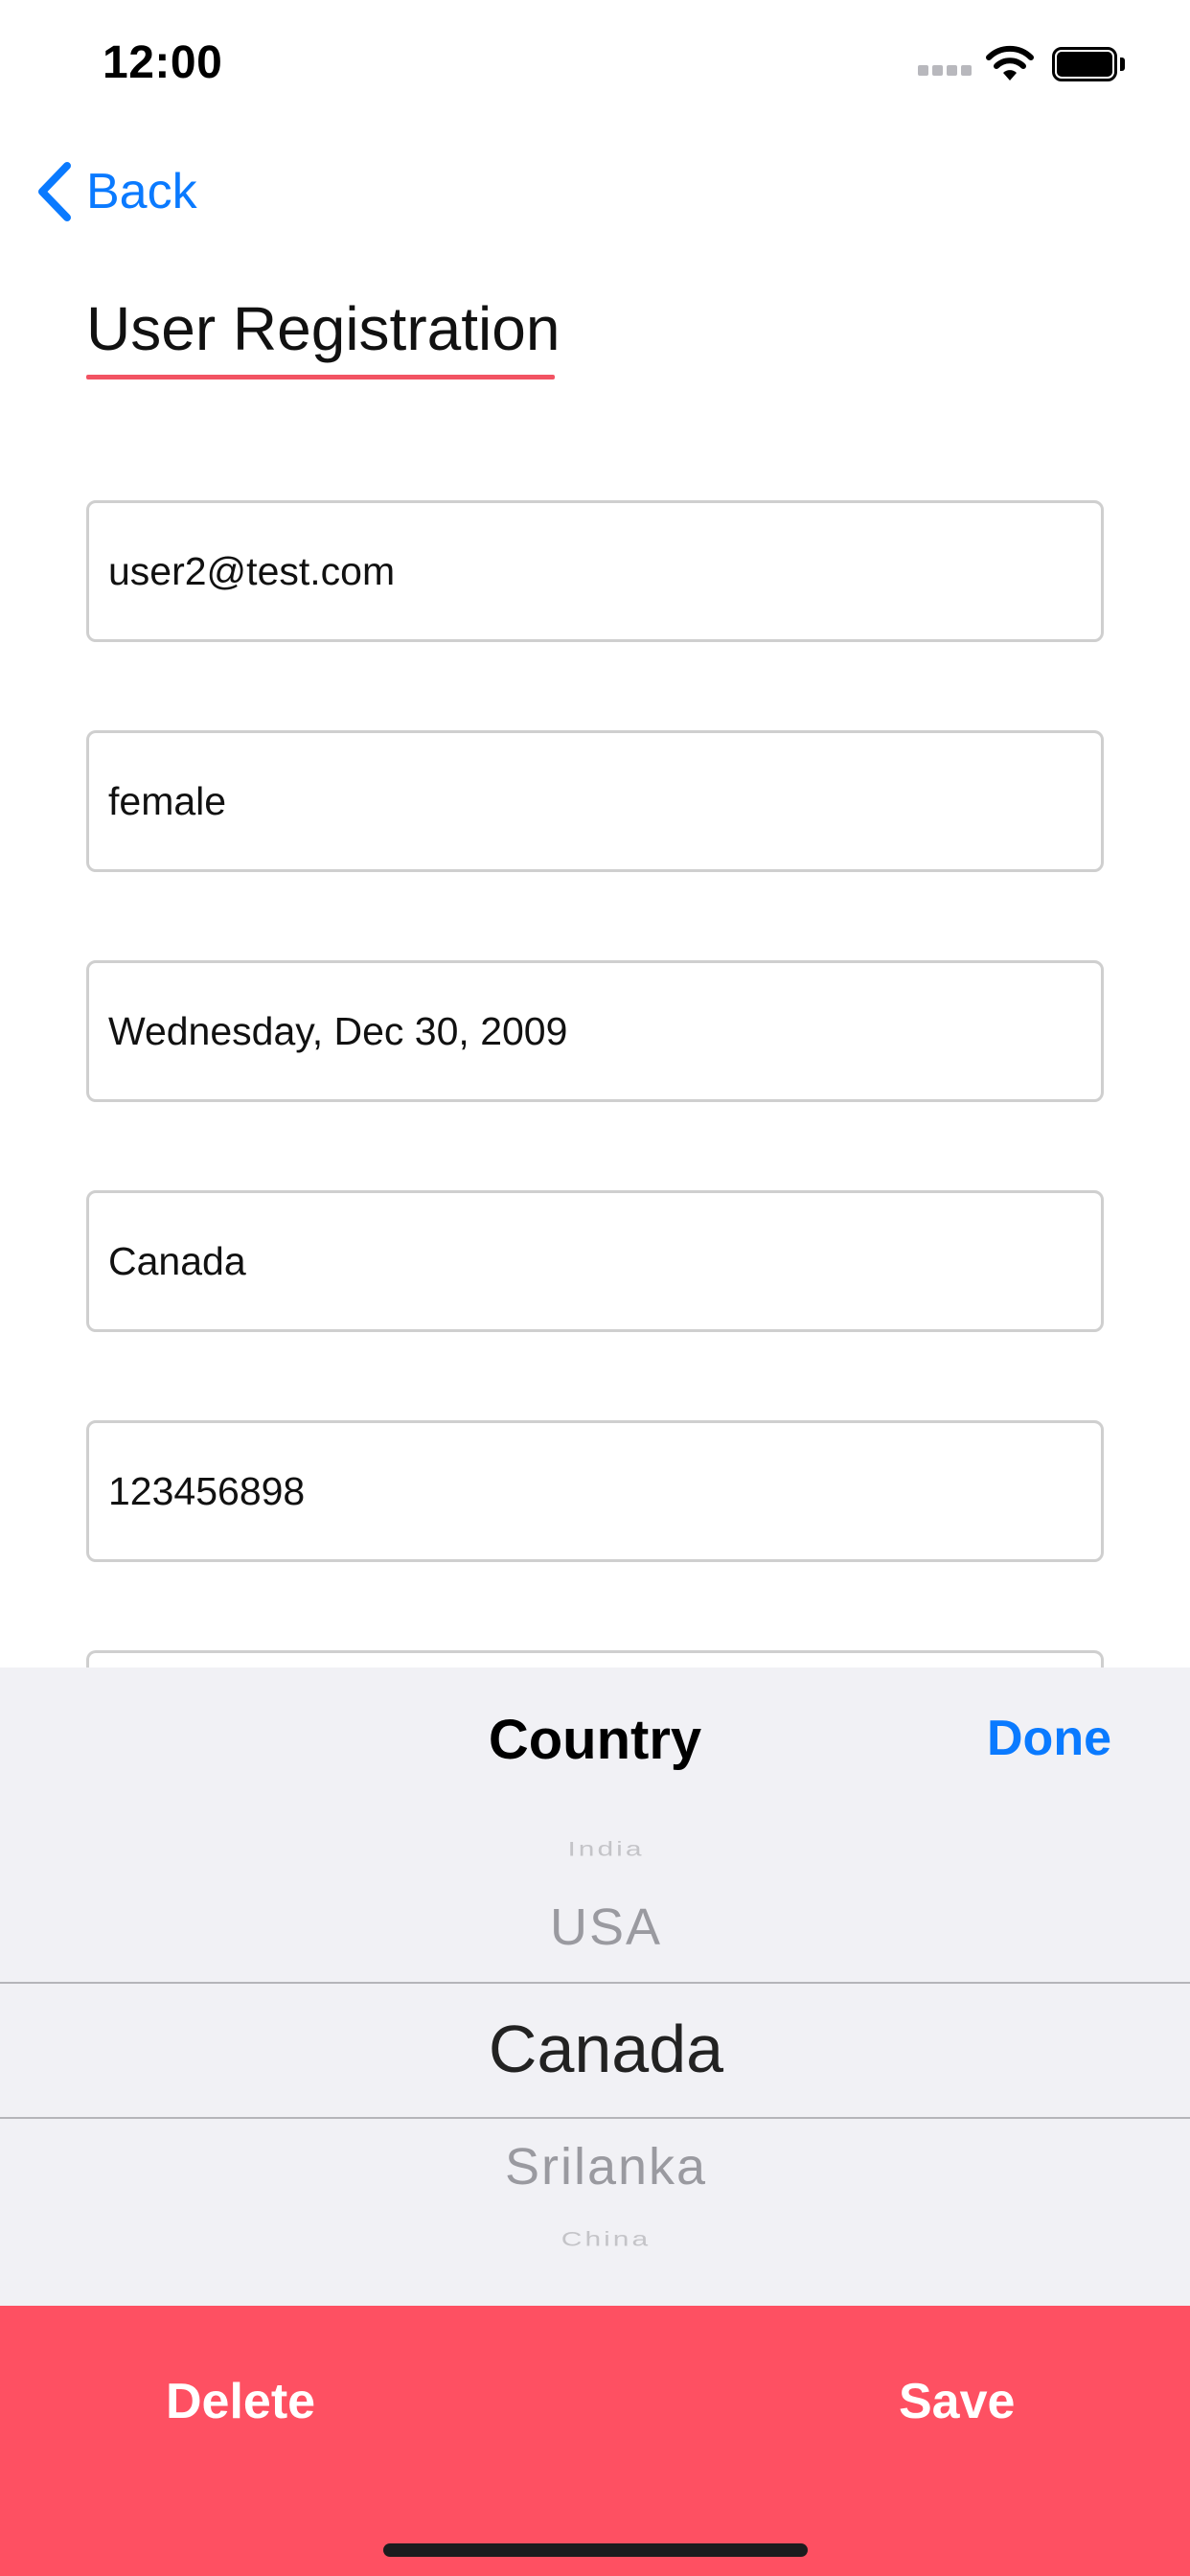 Image resolution: width=1190 pixels, height=2576 pixels. Describe the element at coordinates (595, 1927) in the screenshot. I see `picker-option: USA` at that location.